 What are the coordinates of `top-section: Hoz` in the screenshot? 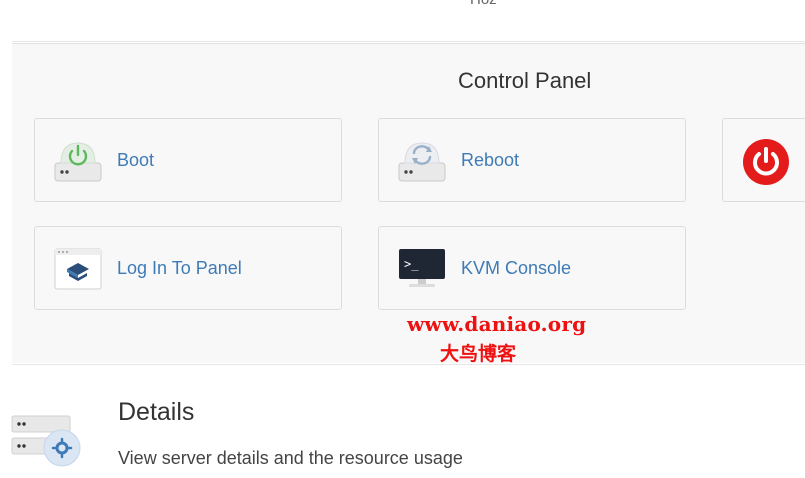 It's located at (408, 21).